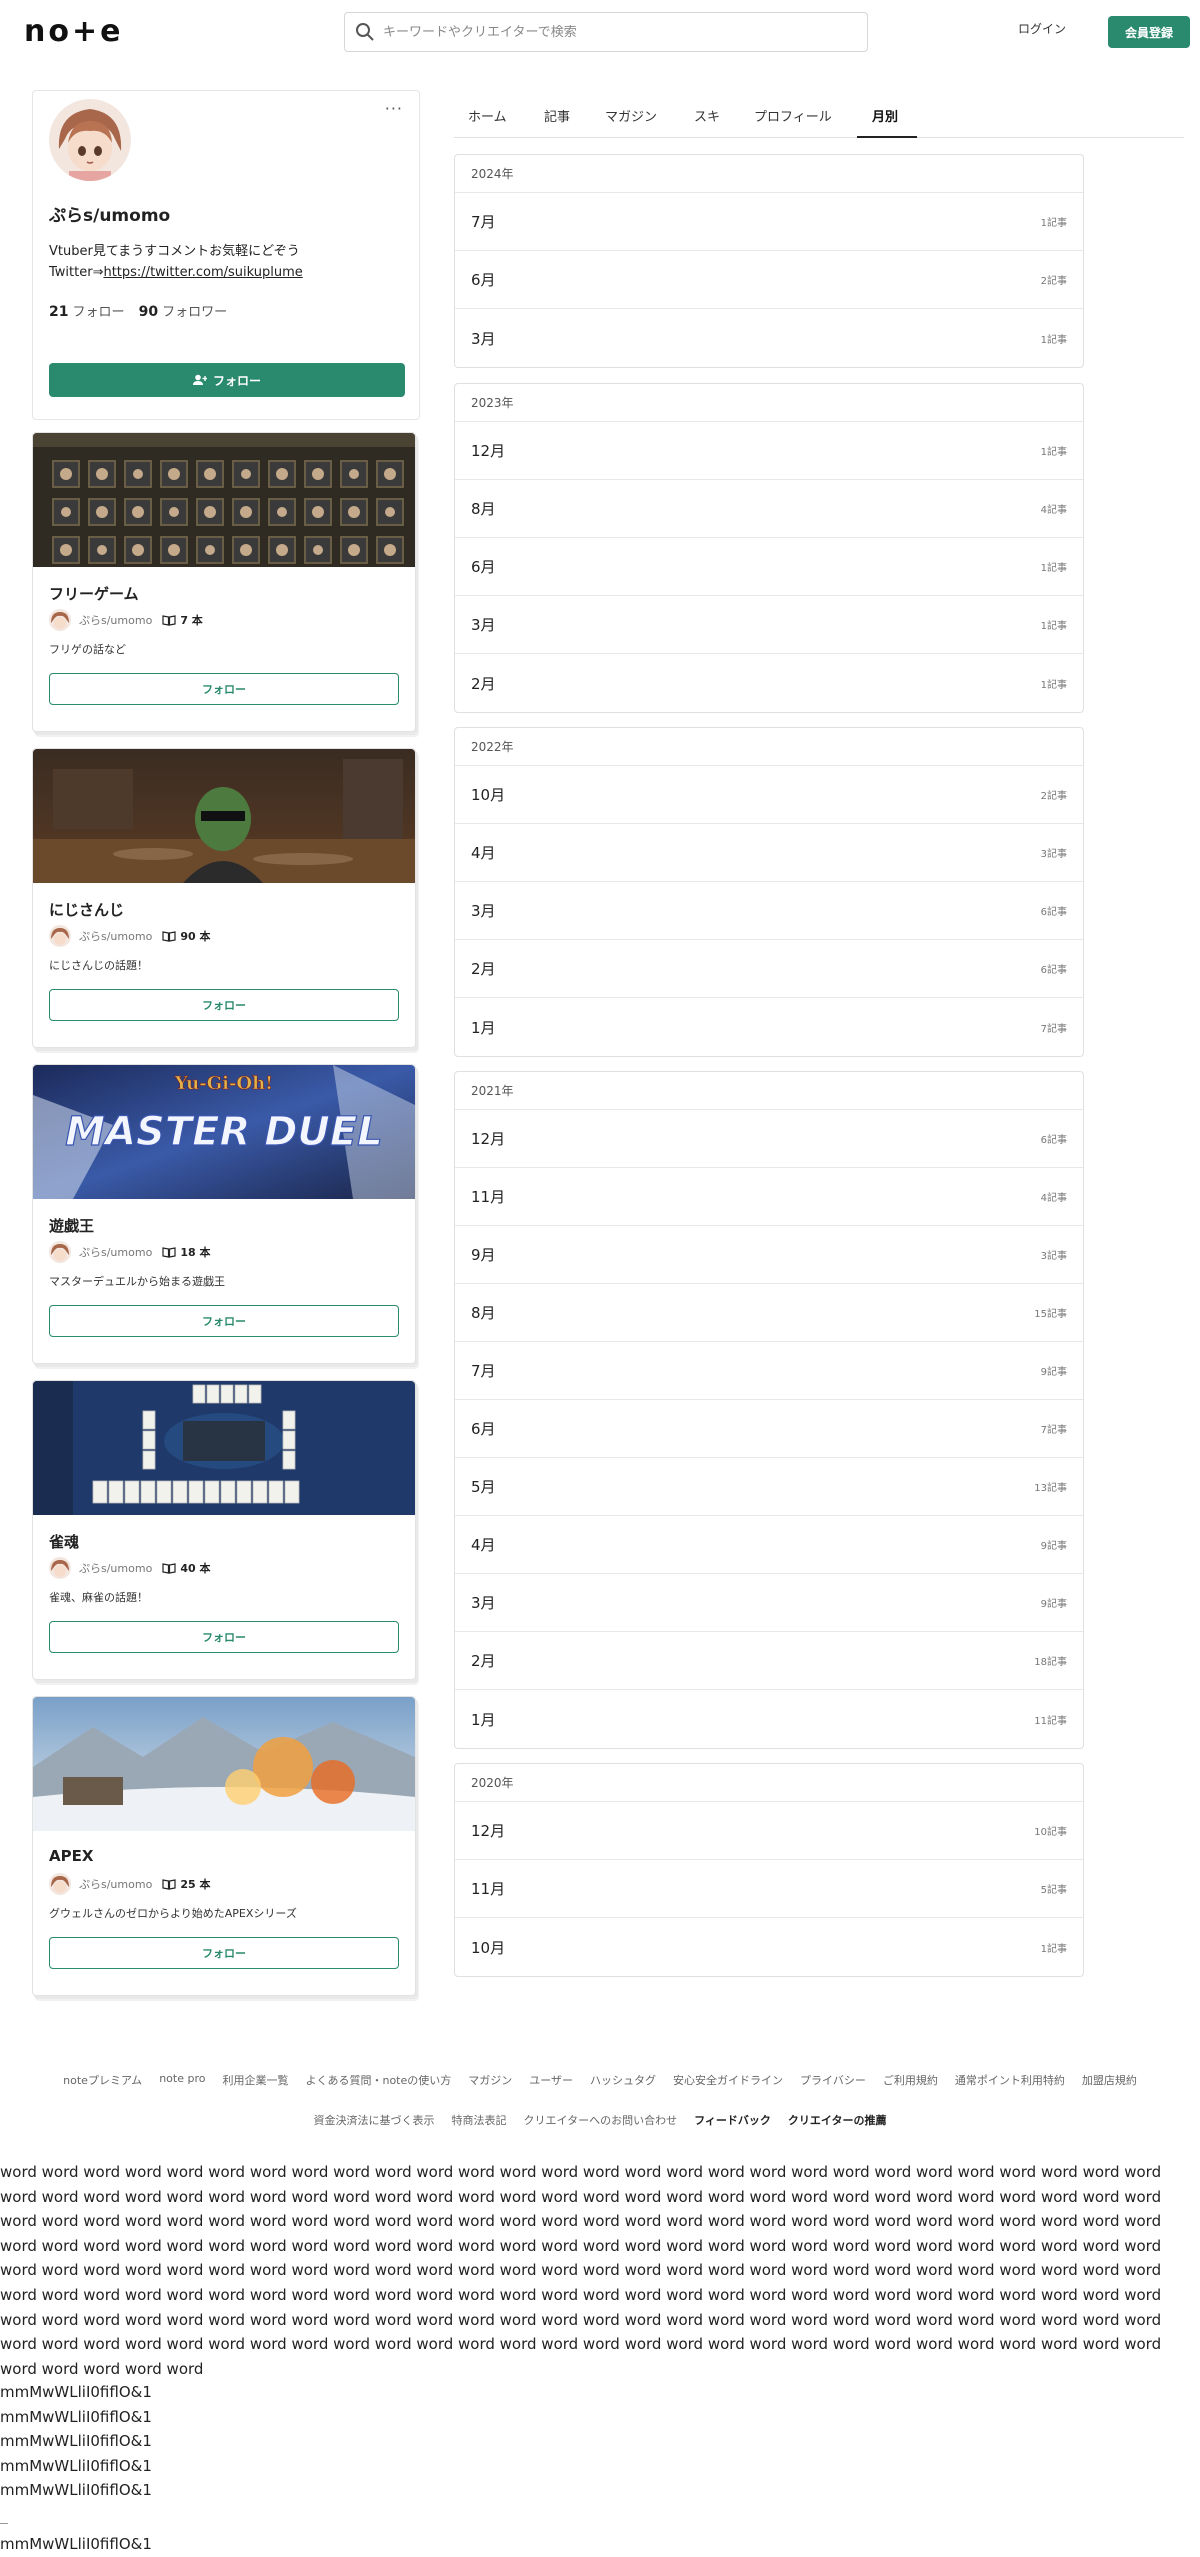  Describe the element at coordinates (148, 312) in the screenshot. I see `followers-count: 90` at that location.